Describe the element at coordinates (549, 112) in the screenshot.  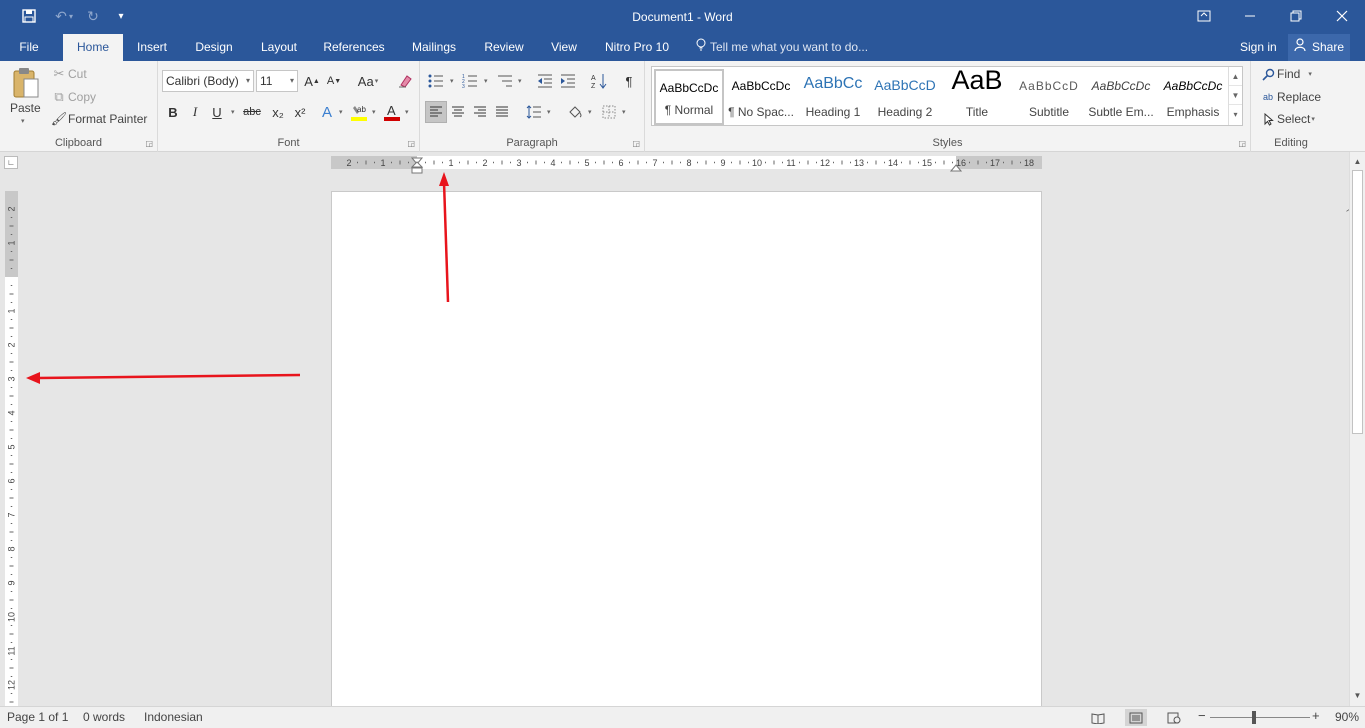
I see `line-spacing-dropdown-icon: ▾` at that location.